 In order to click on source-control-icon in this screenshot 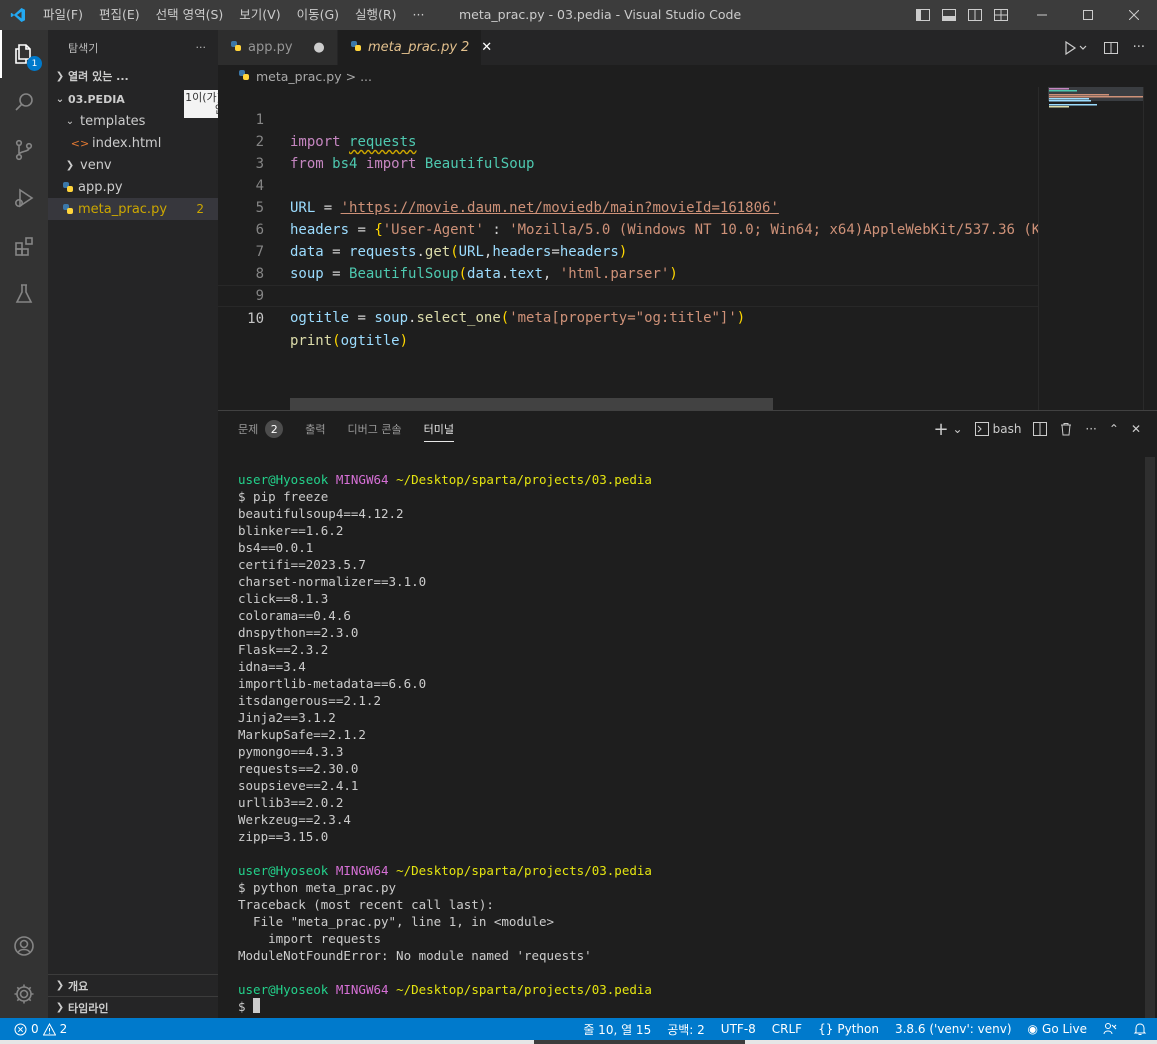, I will do `click(24, 150)`.